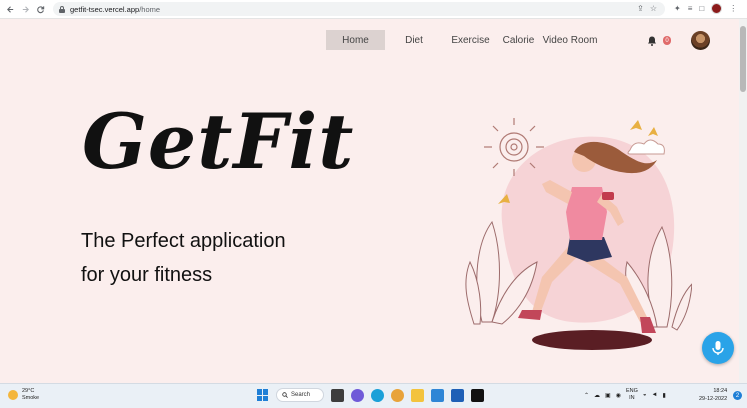 The image size is (747, 408). I want to click on nav-calorie: Calorie, so click(518, 40).